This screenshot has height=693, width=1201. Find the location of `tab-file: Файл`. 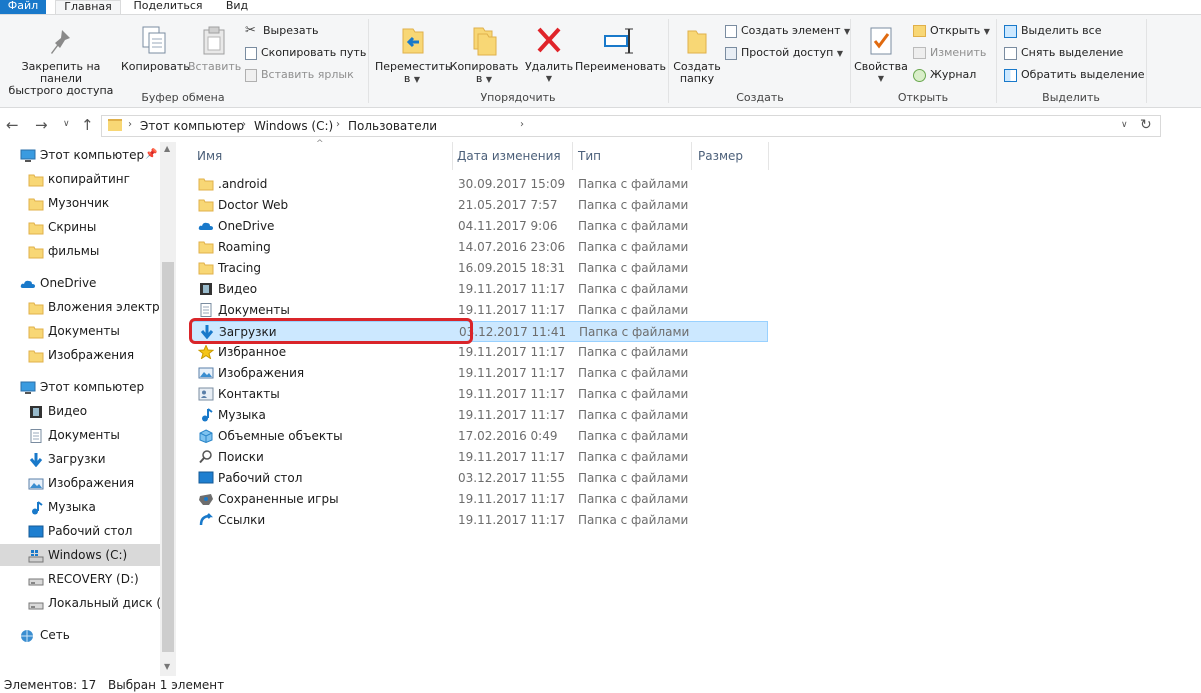

tab-file: Файл is located at coordinates (23, 7).